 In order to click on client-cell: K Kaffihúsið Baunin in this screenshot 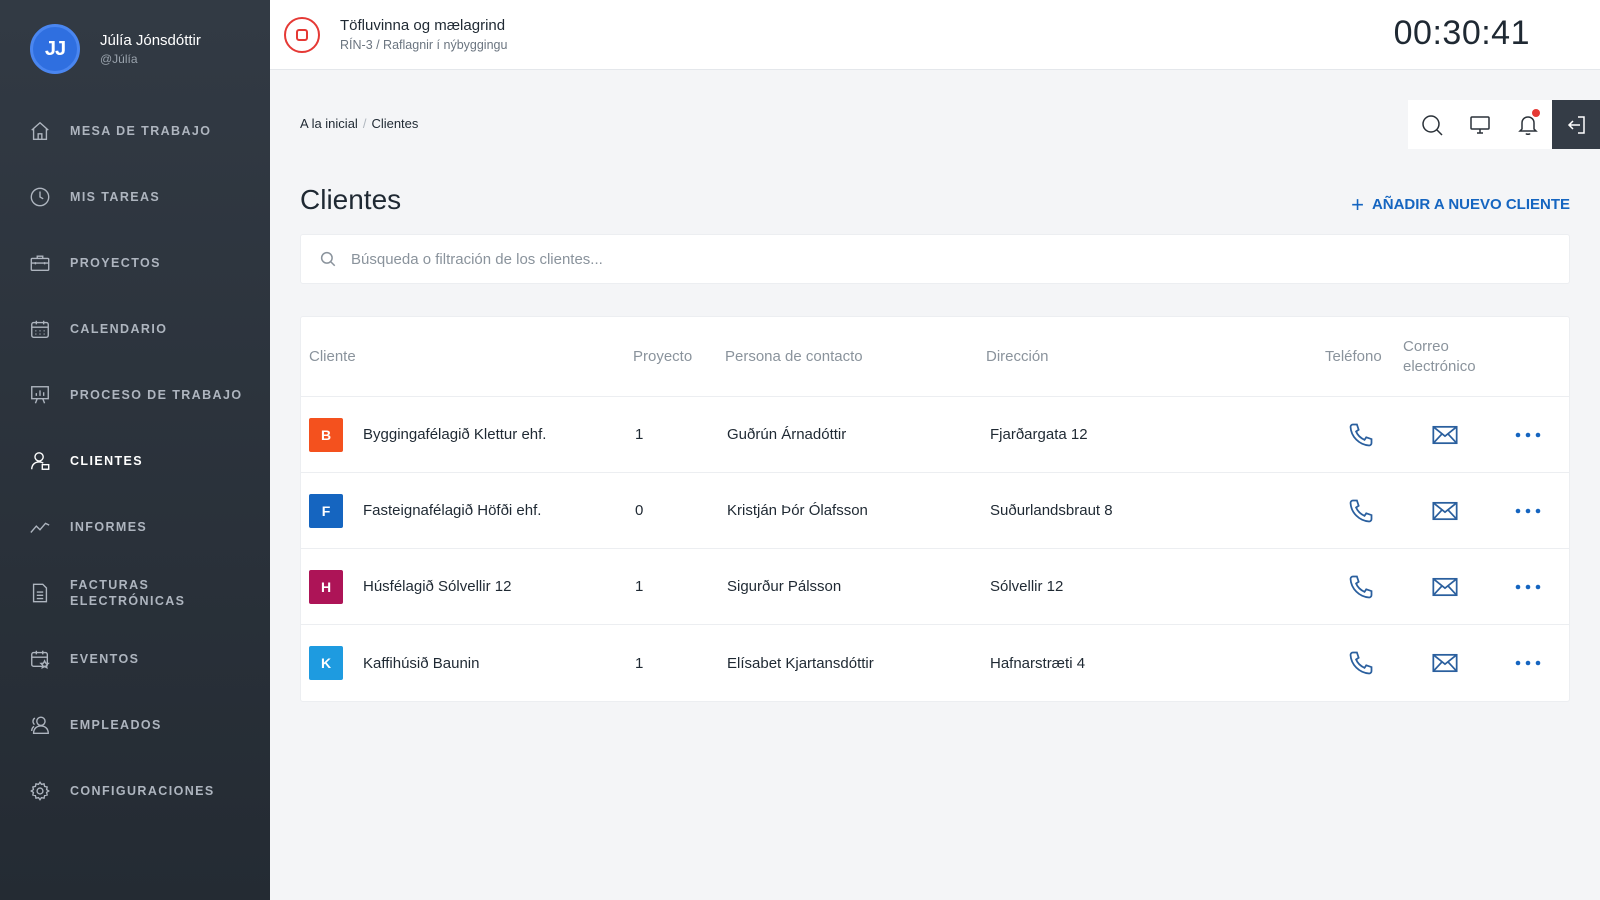, I will do `click(394, 663)`.